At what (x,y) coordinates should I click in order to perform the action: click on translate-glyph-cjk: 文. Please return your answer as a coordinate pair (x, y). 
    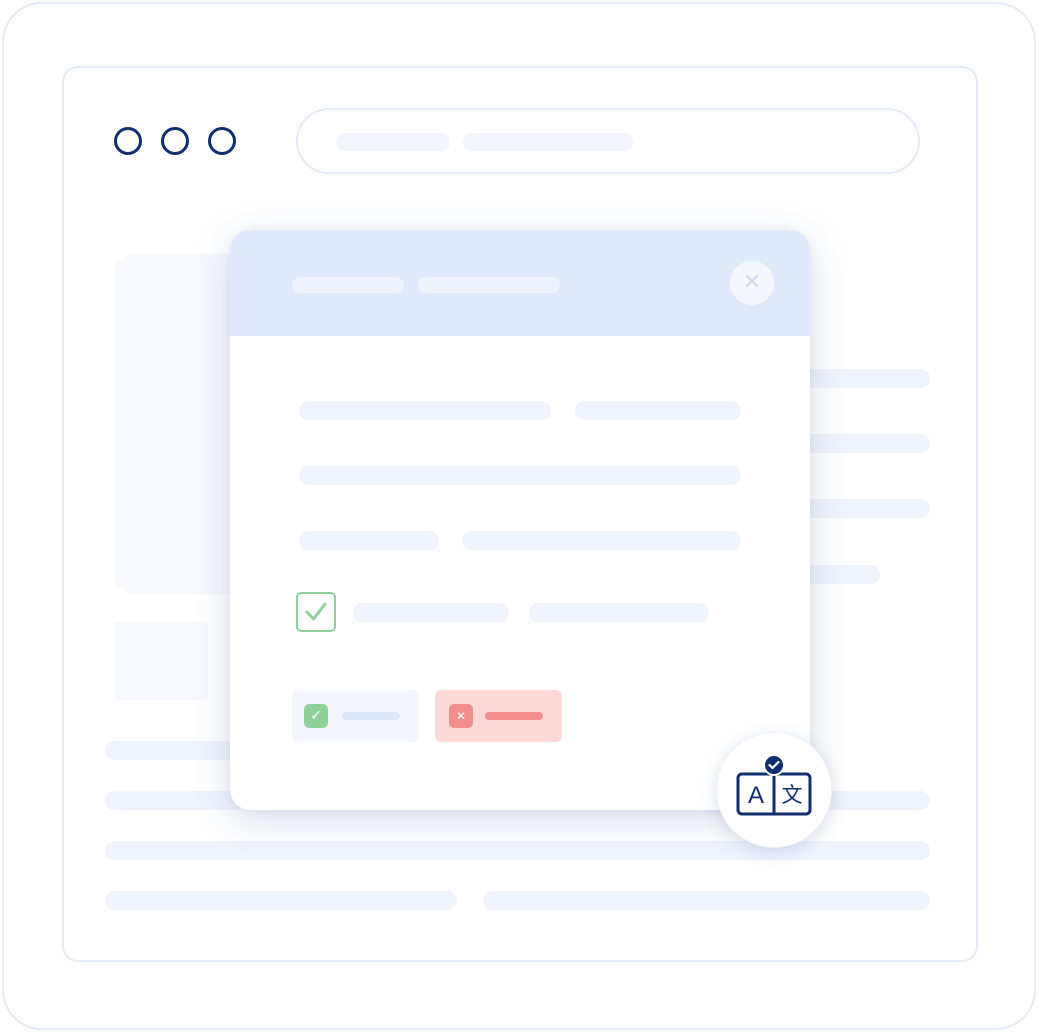
    Looking at the image, I should click on (792, 795).